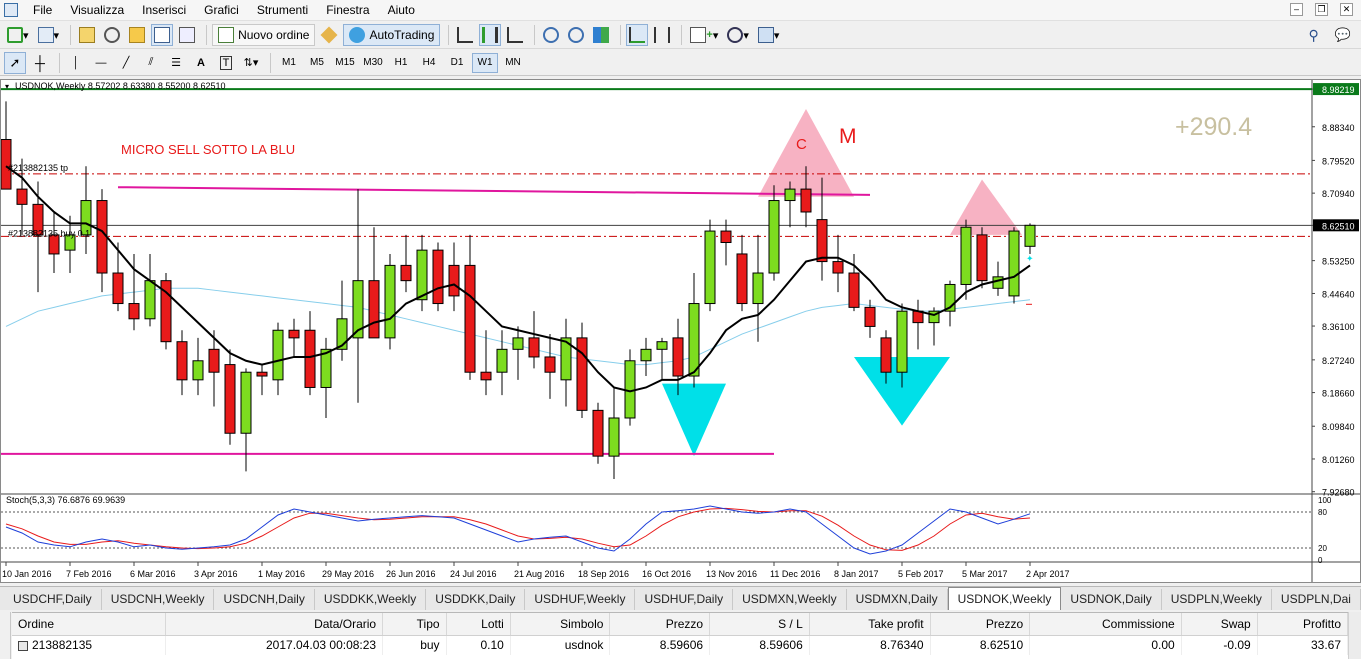 The width and height of the screenshot is (1361, 659). Describe the element at coordinates (414, 624) in the screenshot. I see `orders-column-header: Tipo` at that location.